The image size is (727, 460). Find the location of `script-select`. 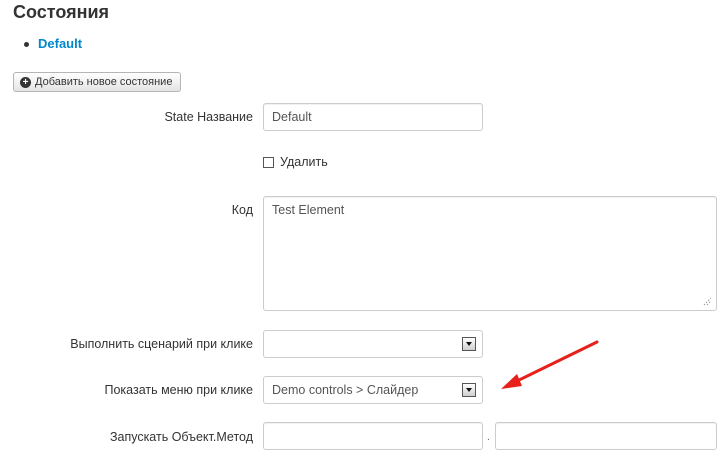

script-select is located at coordinates (373, 344).